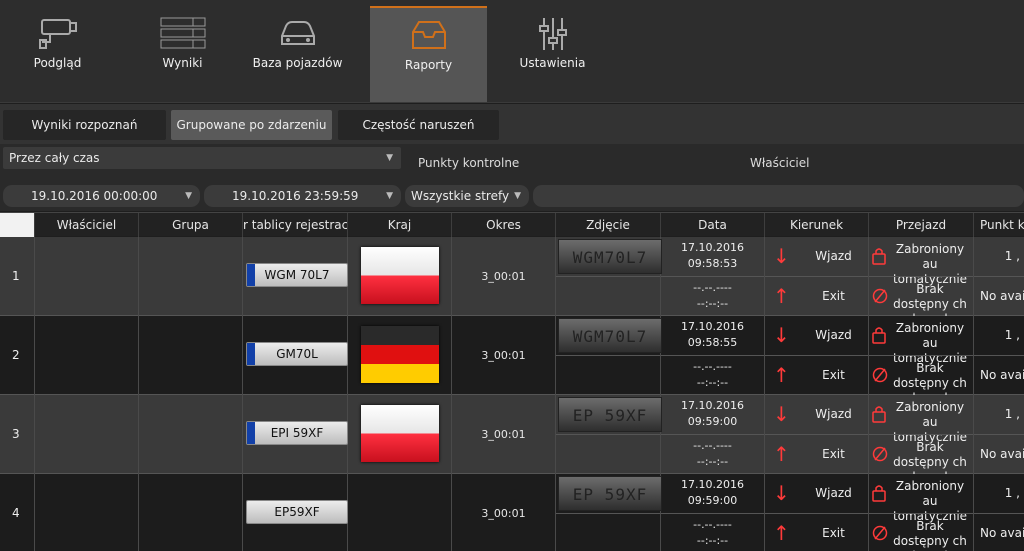 The width and height of the screenshot is (1024, 551). What do you see at coordinates (87, 225) in the screenshot?
I see `col-owner: Właściciel` at bounding box center [87, 225].